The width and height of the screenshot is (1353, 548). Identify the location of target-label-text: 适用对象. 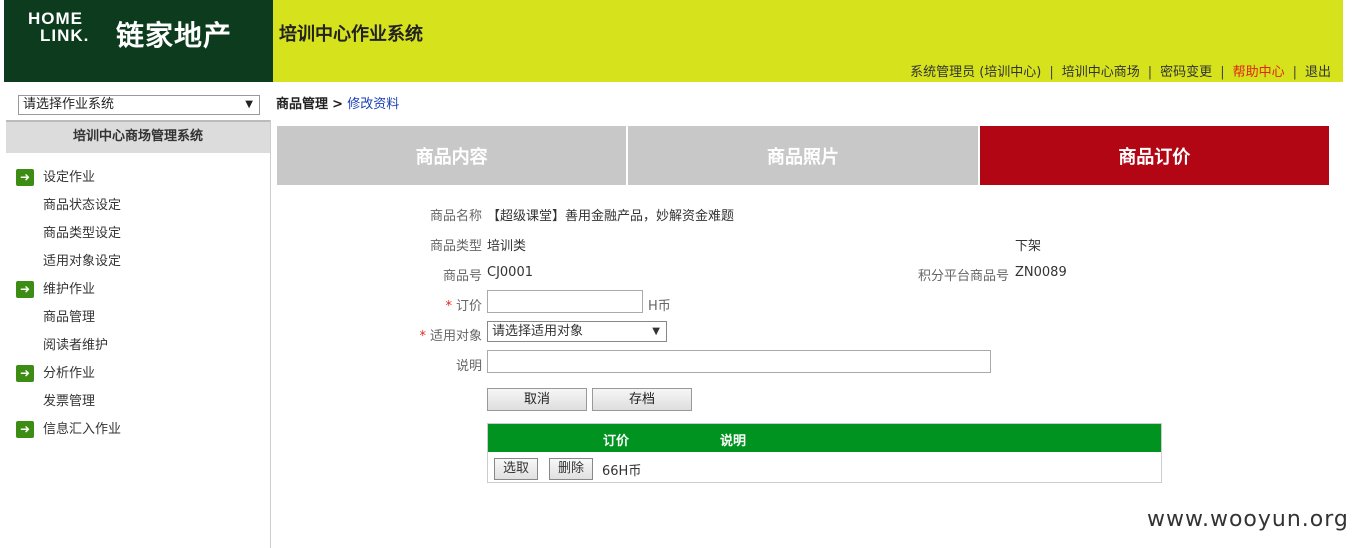
(455, 336).